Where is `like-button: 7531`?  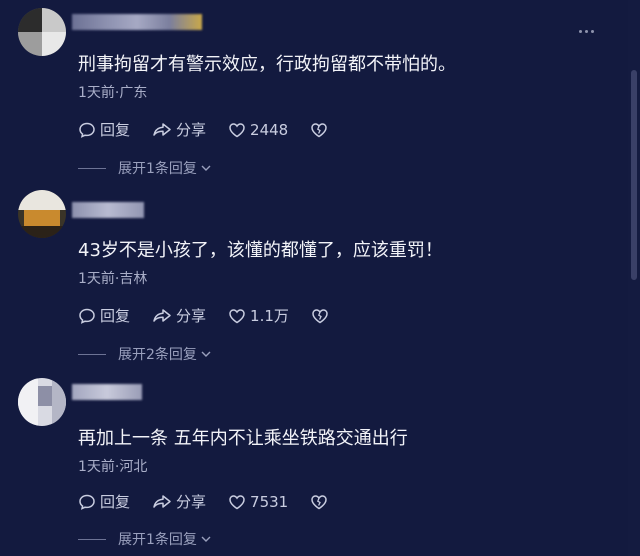
like-button: 7531 is located at coordinates (258, 502).